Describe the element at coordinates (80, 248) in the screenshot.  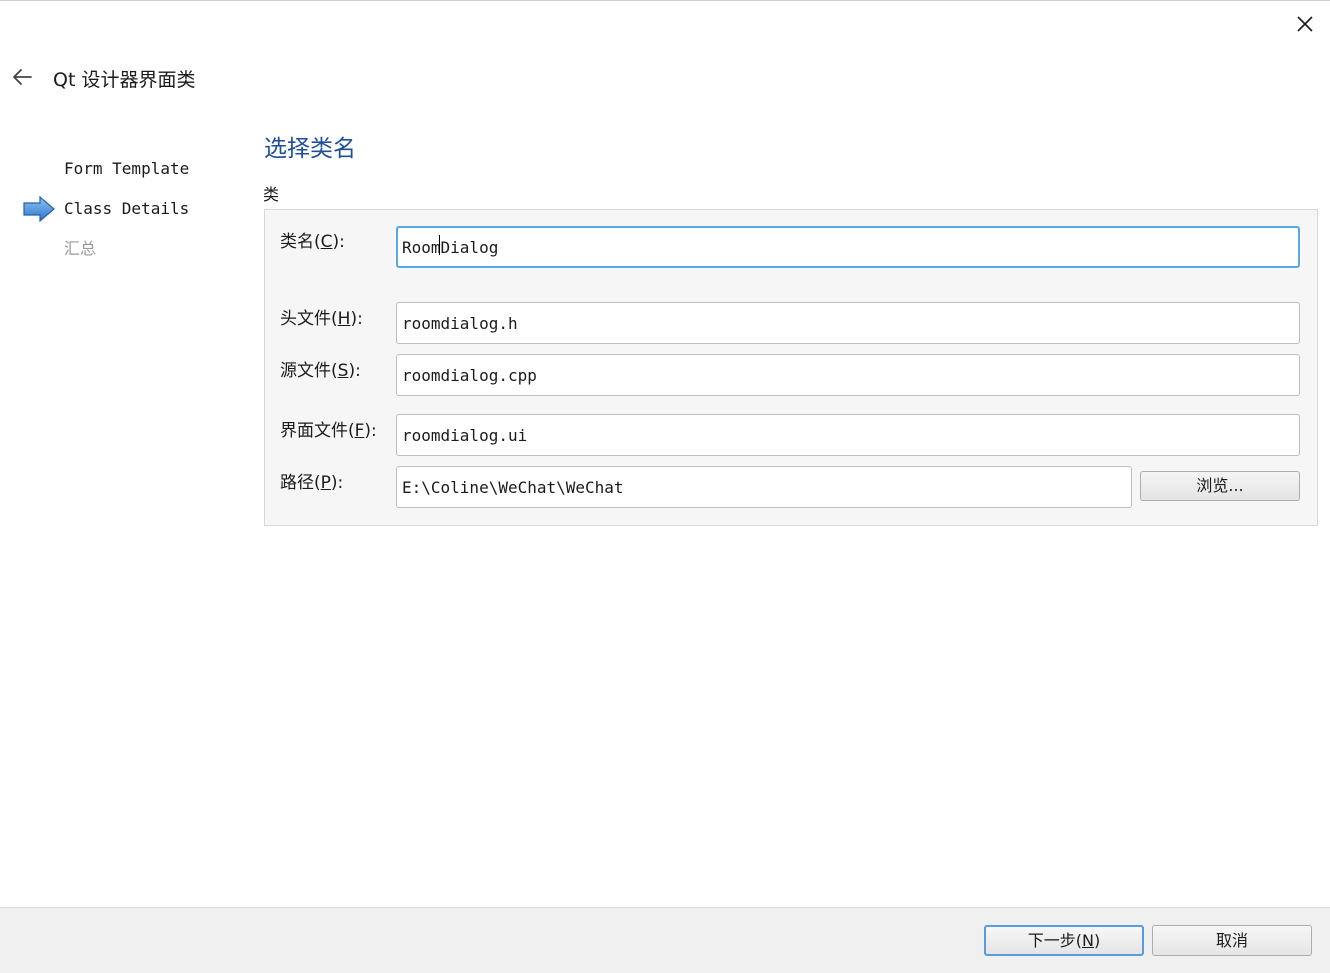
I see `step-label: 汇总` at that location.